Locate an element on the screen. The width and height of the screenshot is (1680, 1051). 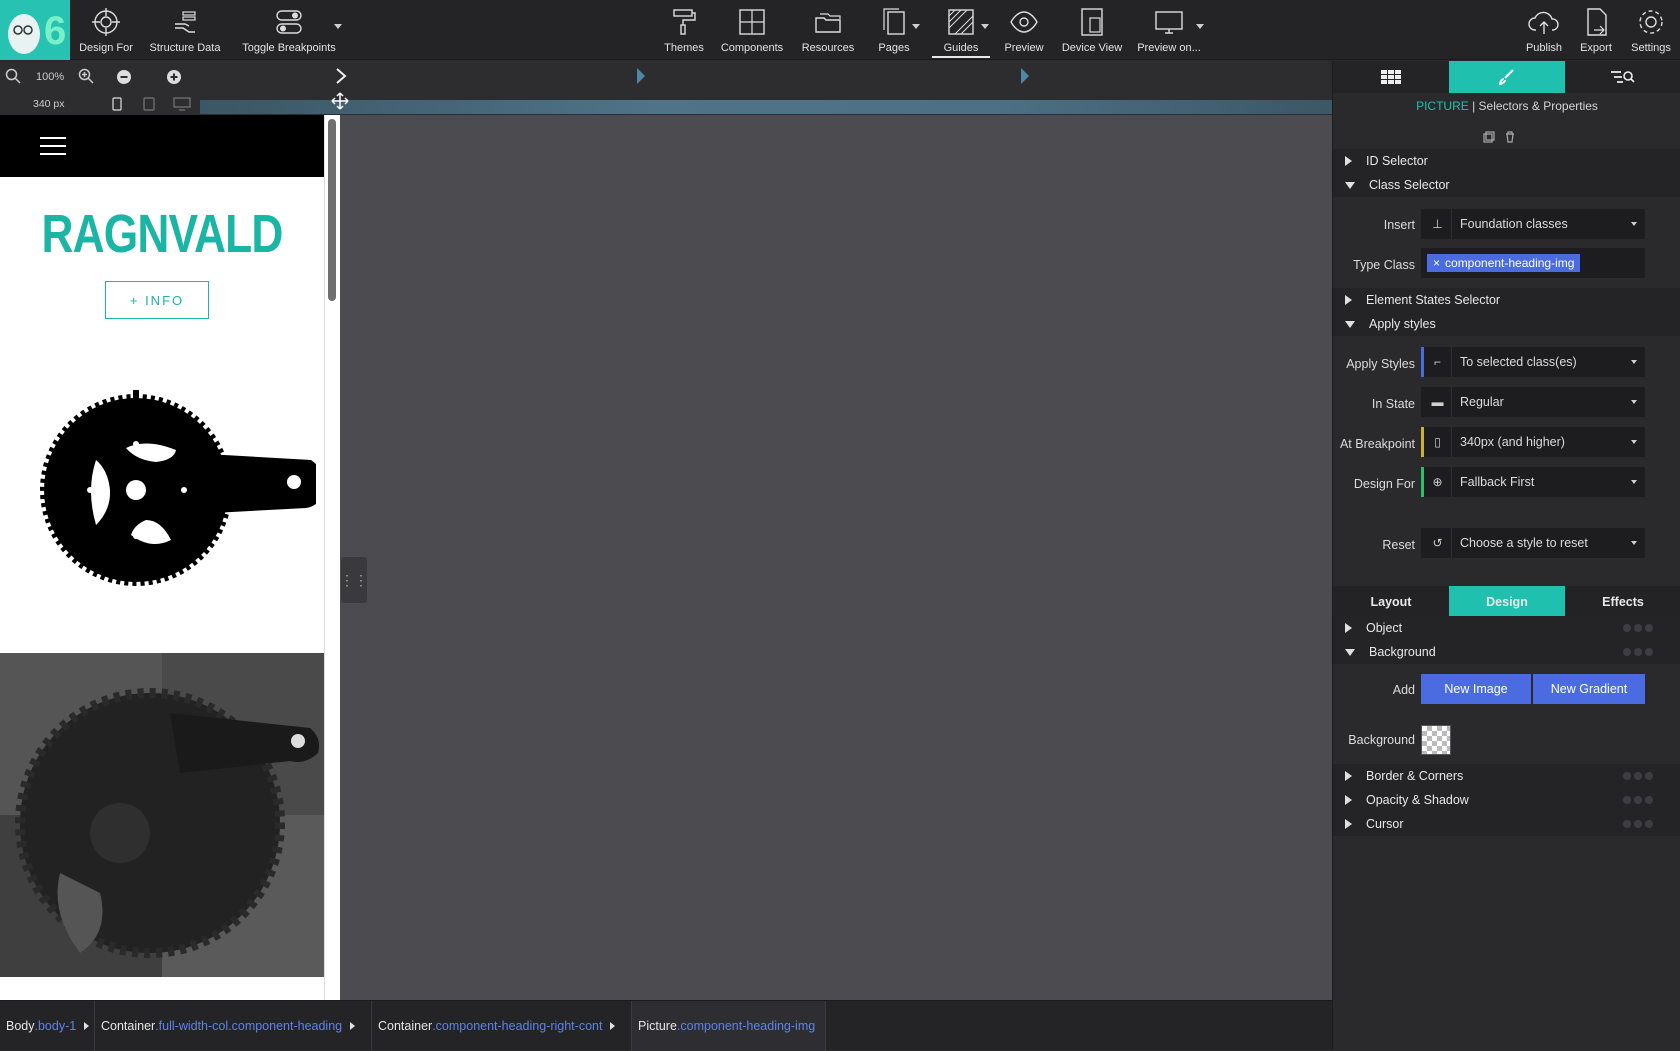
panel-title: PICTURE | Selectors & Properties is located at coordinates (1507, 106).